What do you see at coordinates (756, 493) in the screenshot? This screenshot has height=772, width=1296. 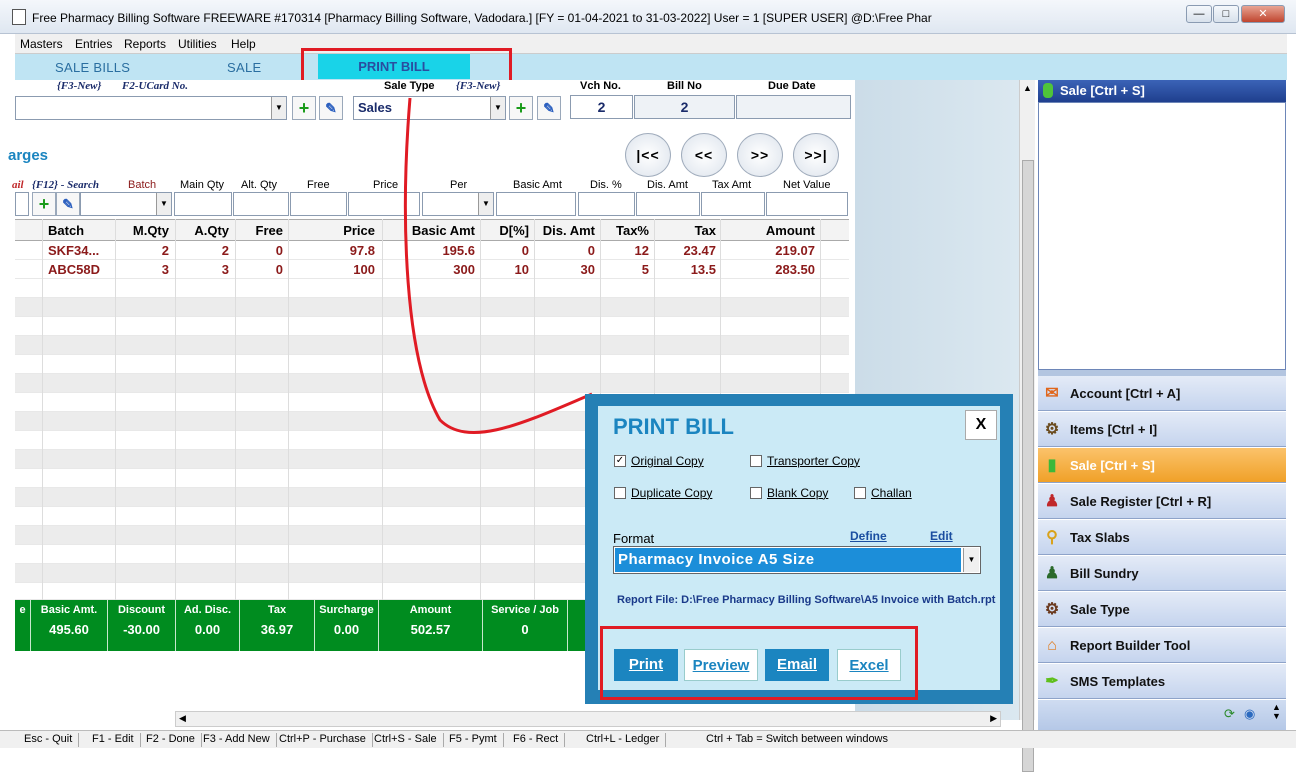 I see `blank-copy-checkbox` at bounding box center [756, 493].